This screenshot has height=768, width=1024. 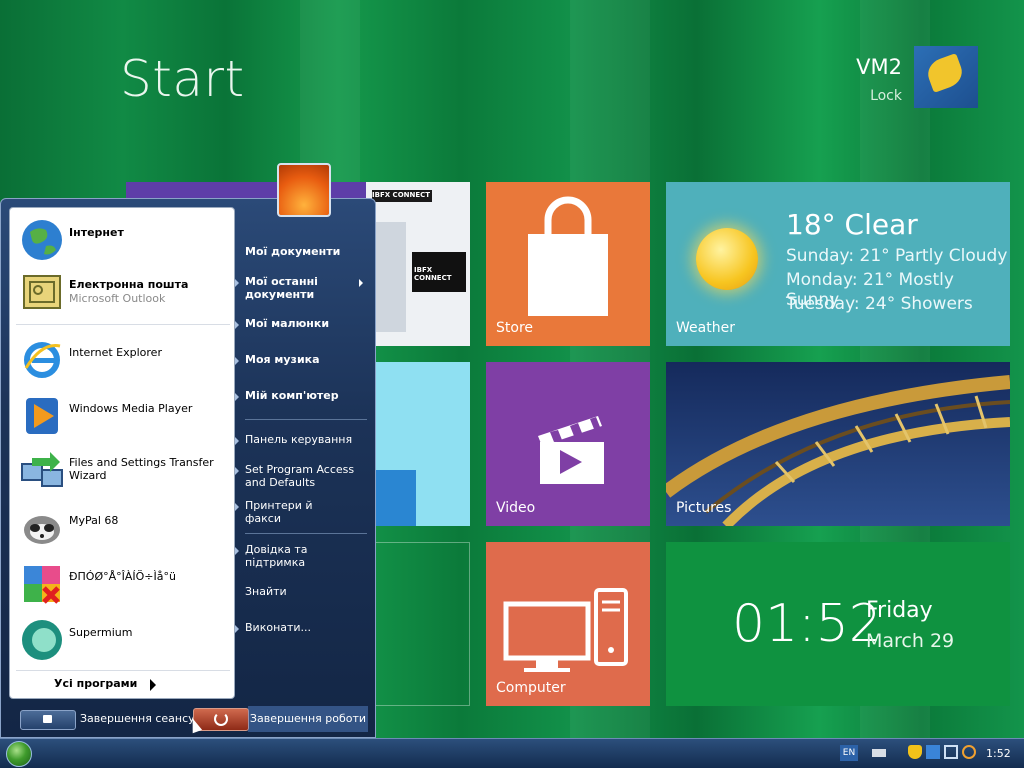 What do you see at coordinates (266, 591) in the screenshot?
I see `search-label: Знайти` at bounding box center [266, 591].